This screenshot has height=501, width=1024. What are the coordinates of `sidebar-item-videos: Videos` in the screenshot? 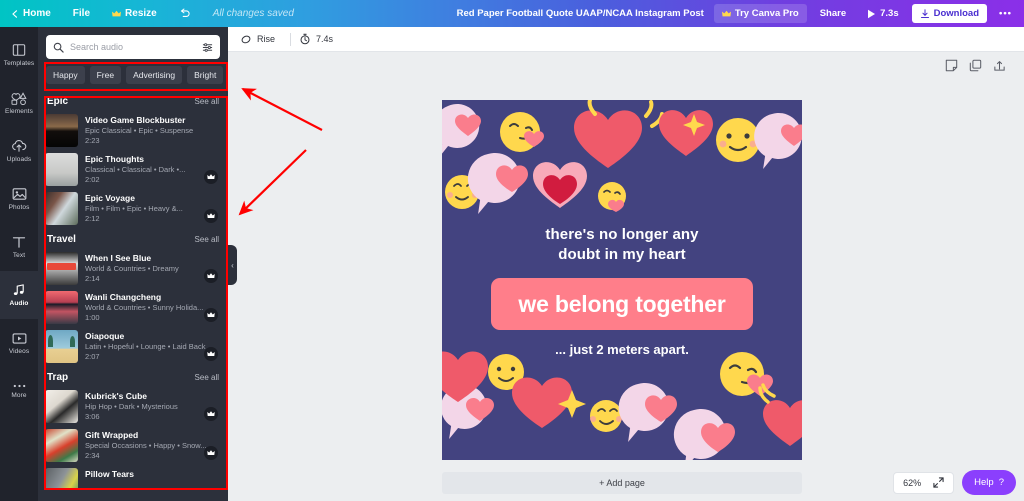 It's located at (19, 343).